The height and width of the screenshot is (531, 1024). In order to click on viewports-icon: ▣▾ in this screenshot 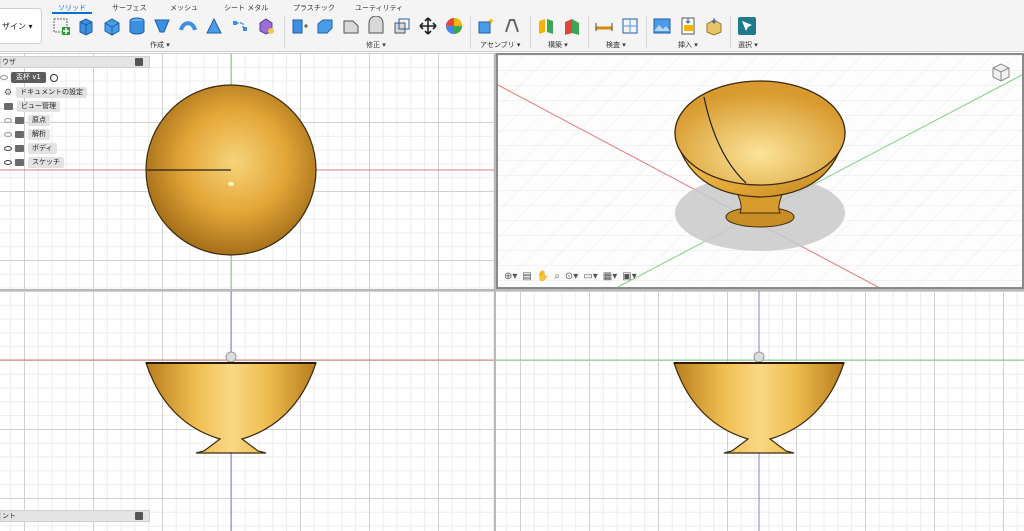, I will do `click(629, 277)`.